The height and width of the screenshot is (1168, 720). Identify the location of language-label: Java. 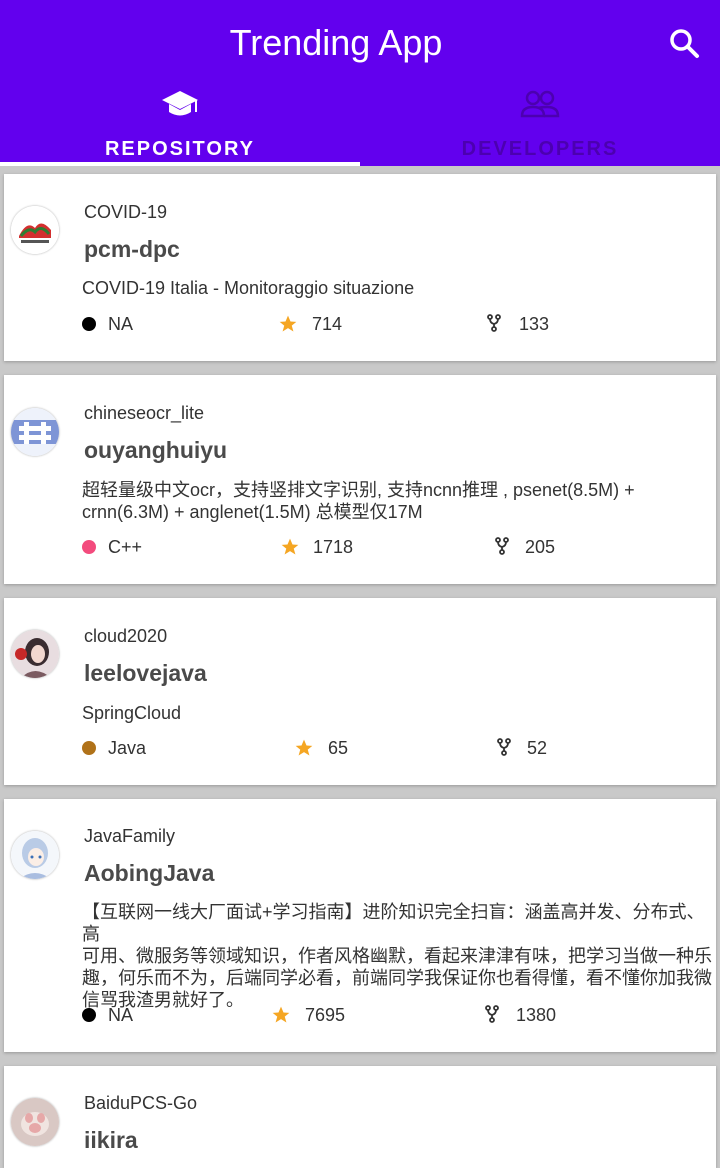
(127, 748).